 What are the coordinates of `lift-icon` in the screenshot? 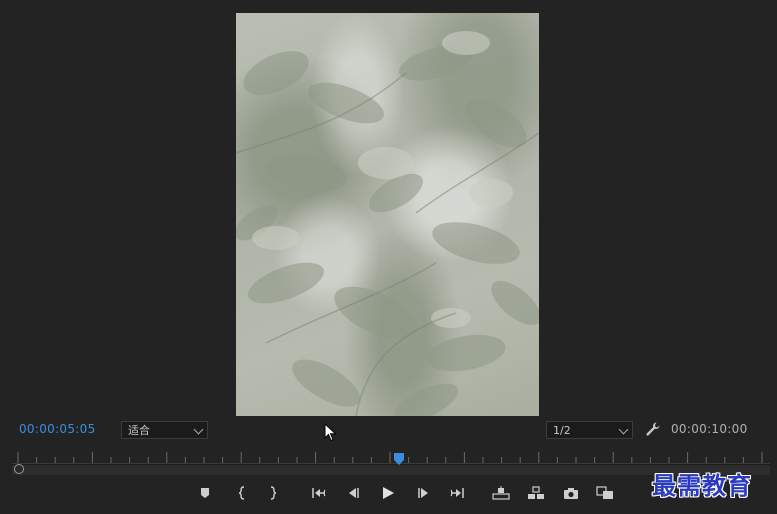 It's located at (501, 493).